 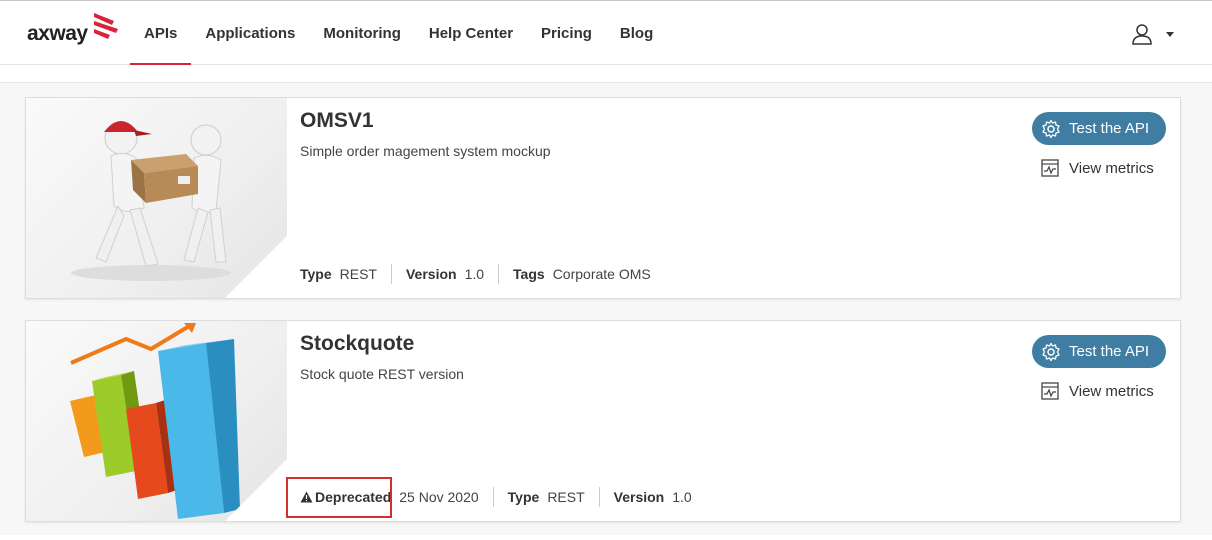 I want to click on nav-item-applications: Applications, so click(x=250, y=33).